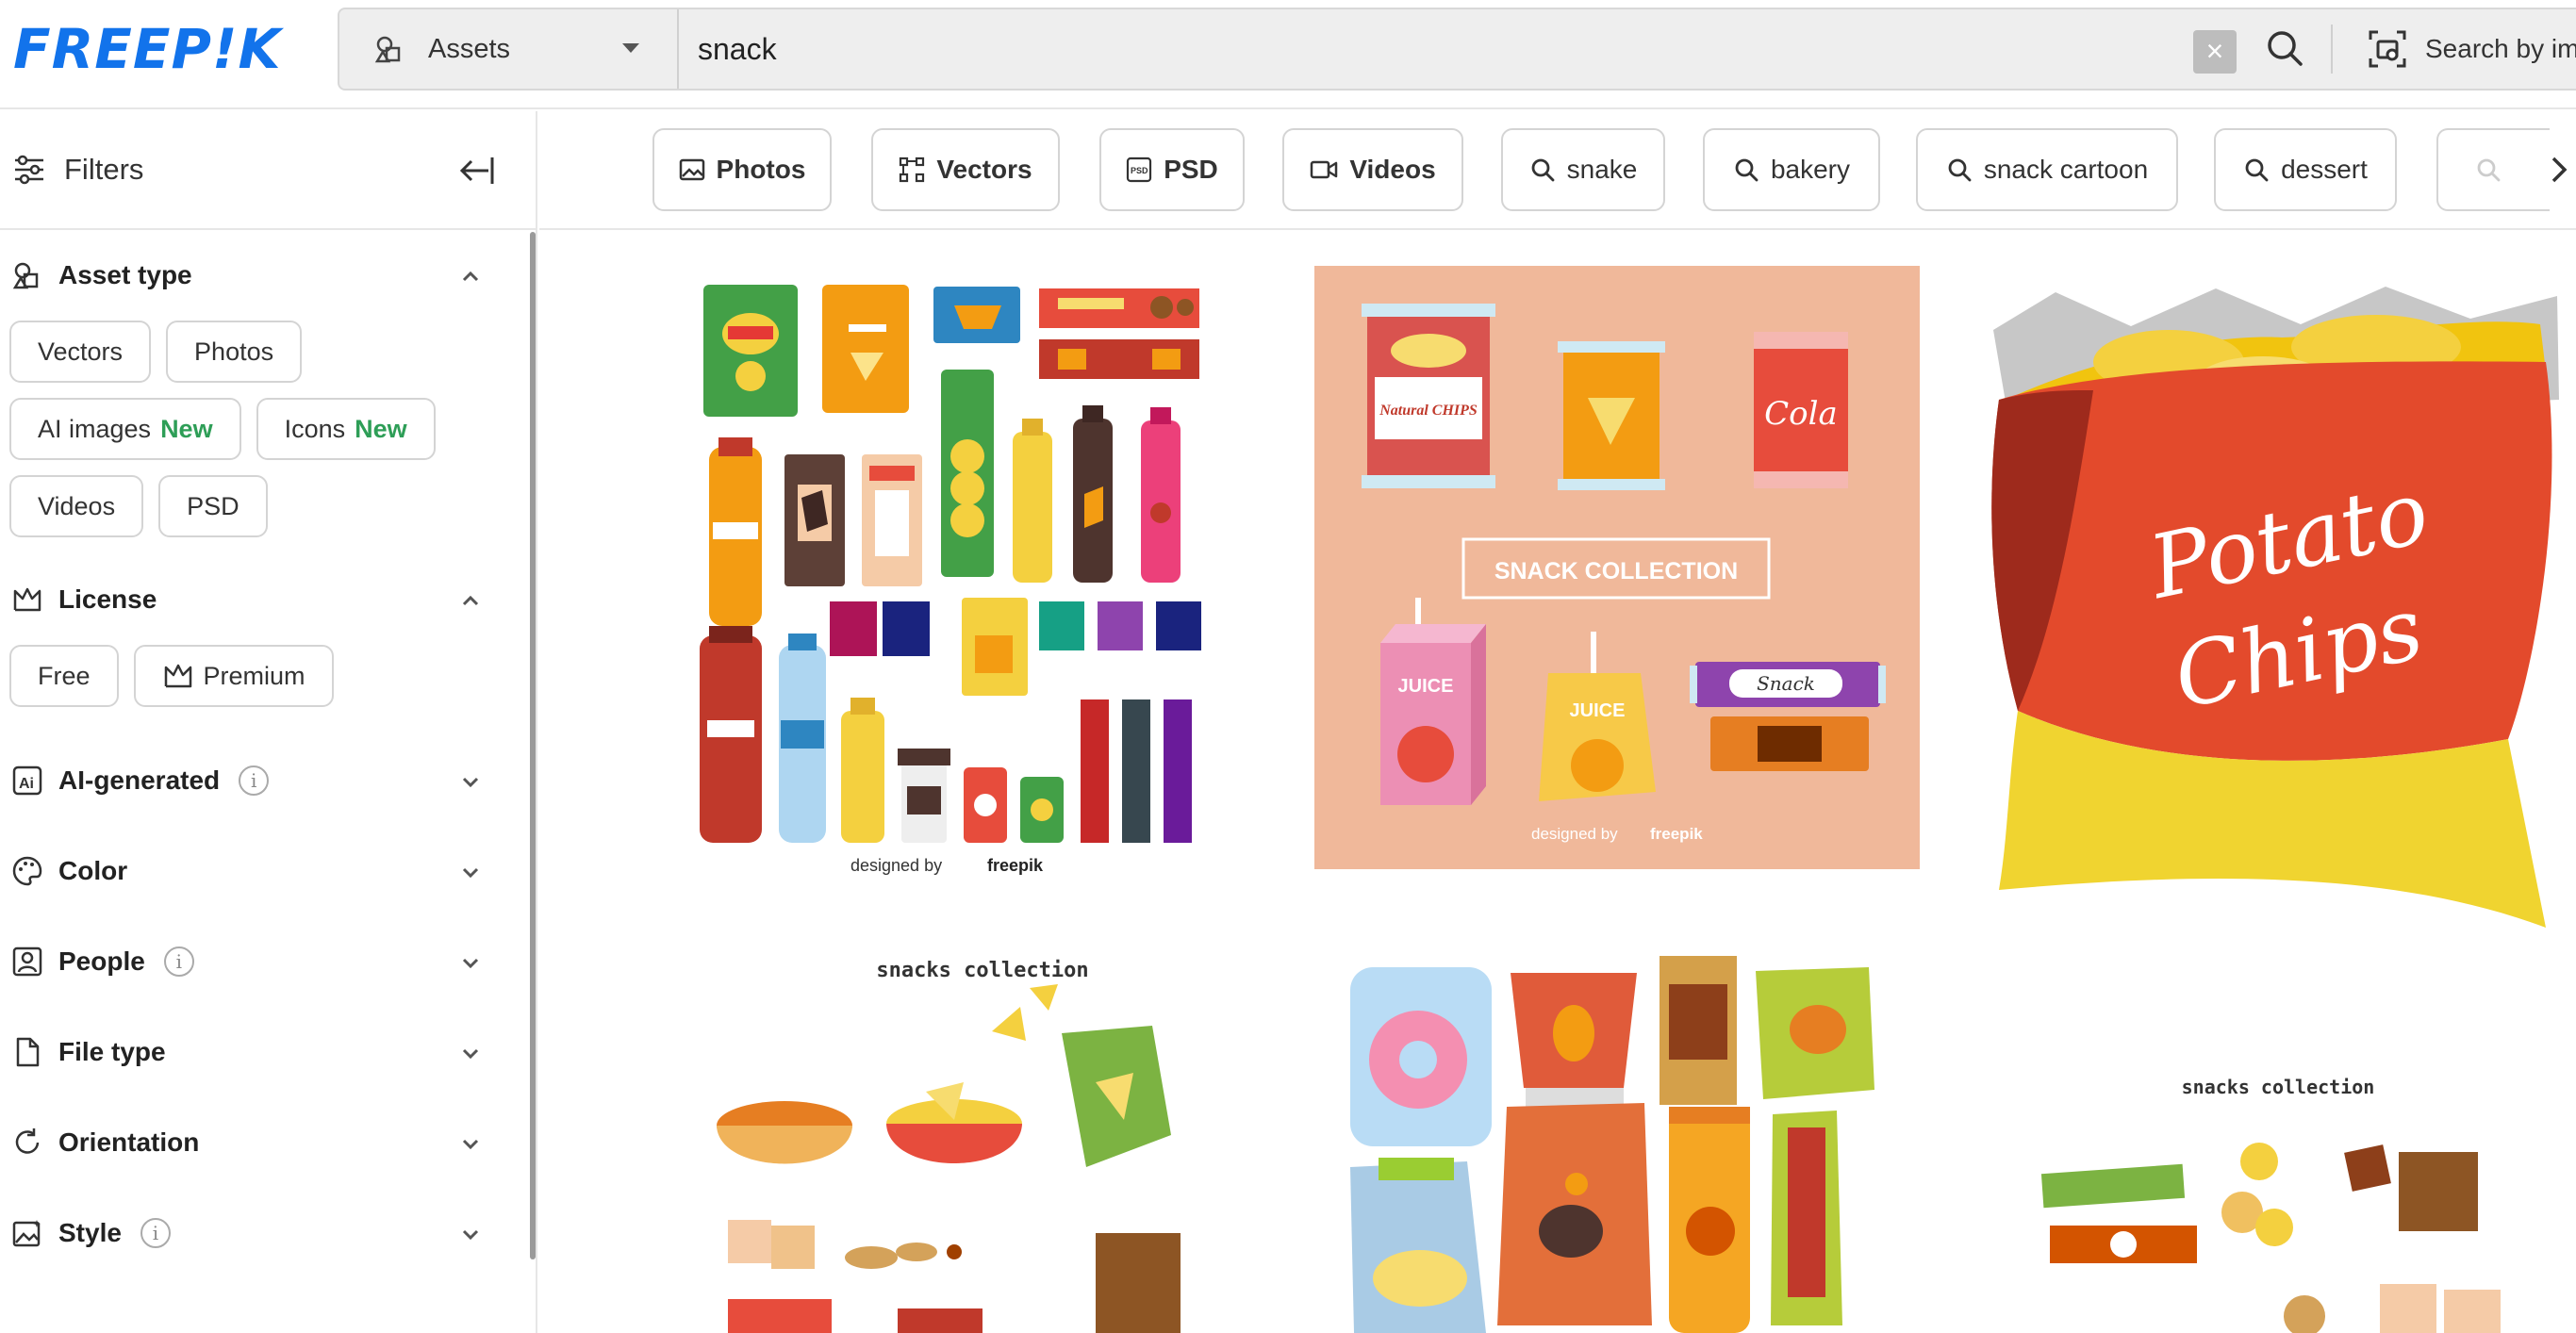 This screenshot has width=2576, height=1333. Describe the element at coordinates (469, 48) in the screenshot. I see `asset-type-label: Assets` at that location.